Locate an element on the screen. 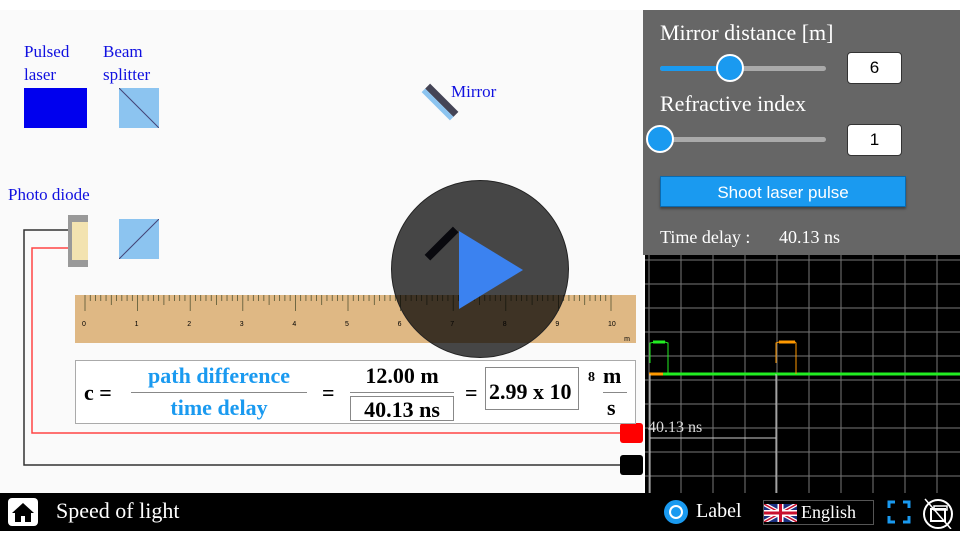 This screenshot has height=540, width=960. ruler-label: 3 is located at coordinates (241, 324).